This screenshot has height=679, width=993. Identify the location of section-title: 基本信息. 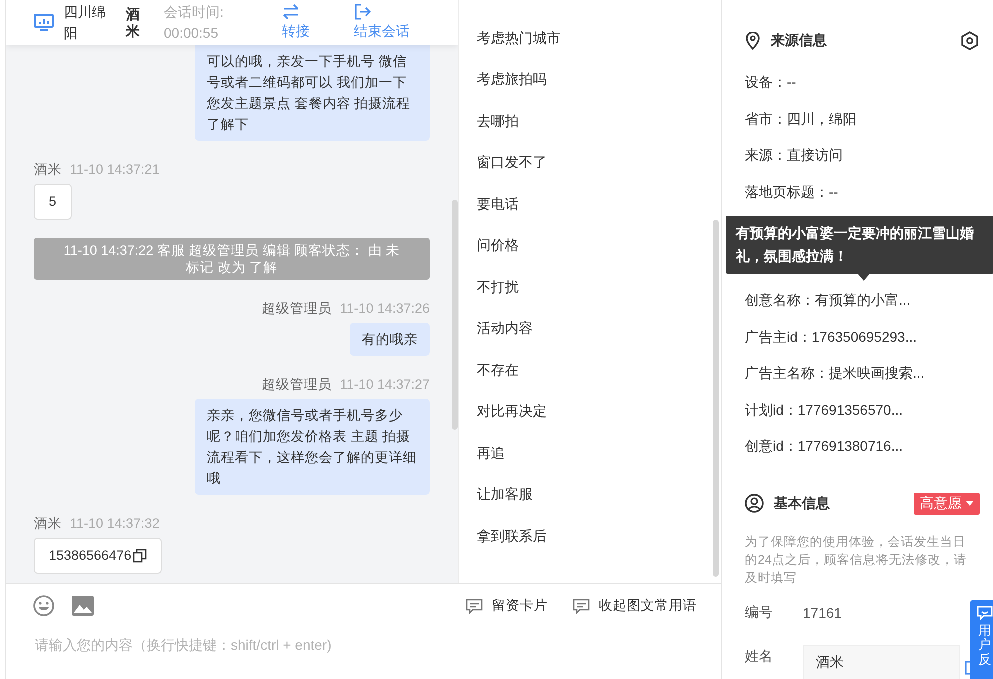
(802, 503).